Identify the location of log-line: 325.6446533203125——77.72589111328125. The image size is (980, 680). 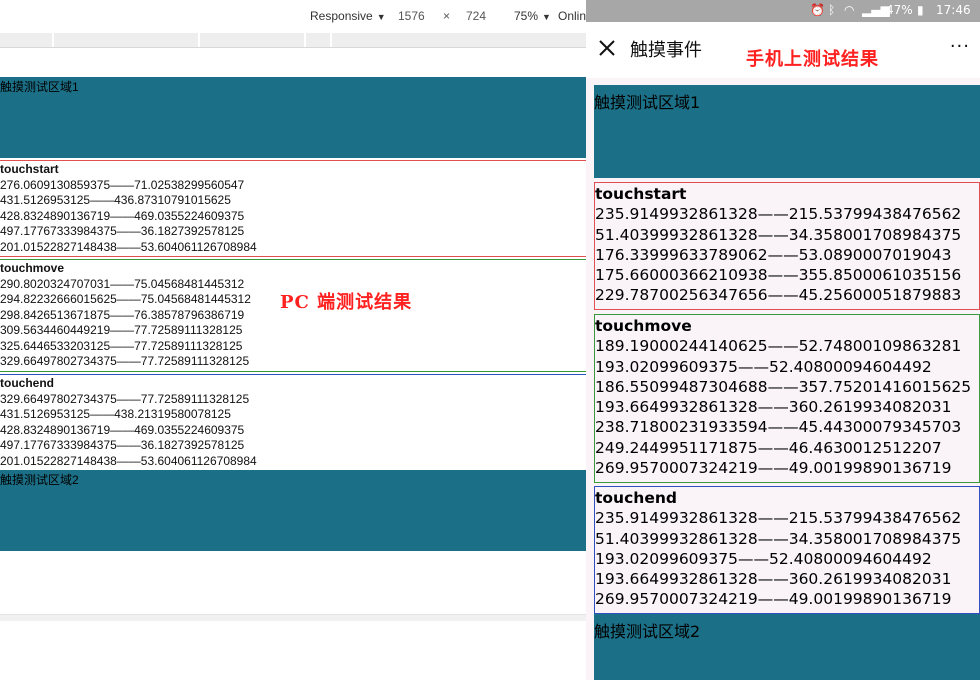
(121, 345).